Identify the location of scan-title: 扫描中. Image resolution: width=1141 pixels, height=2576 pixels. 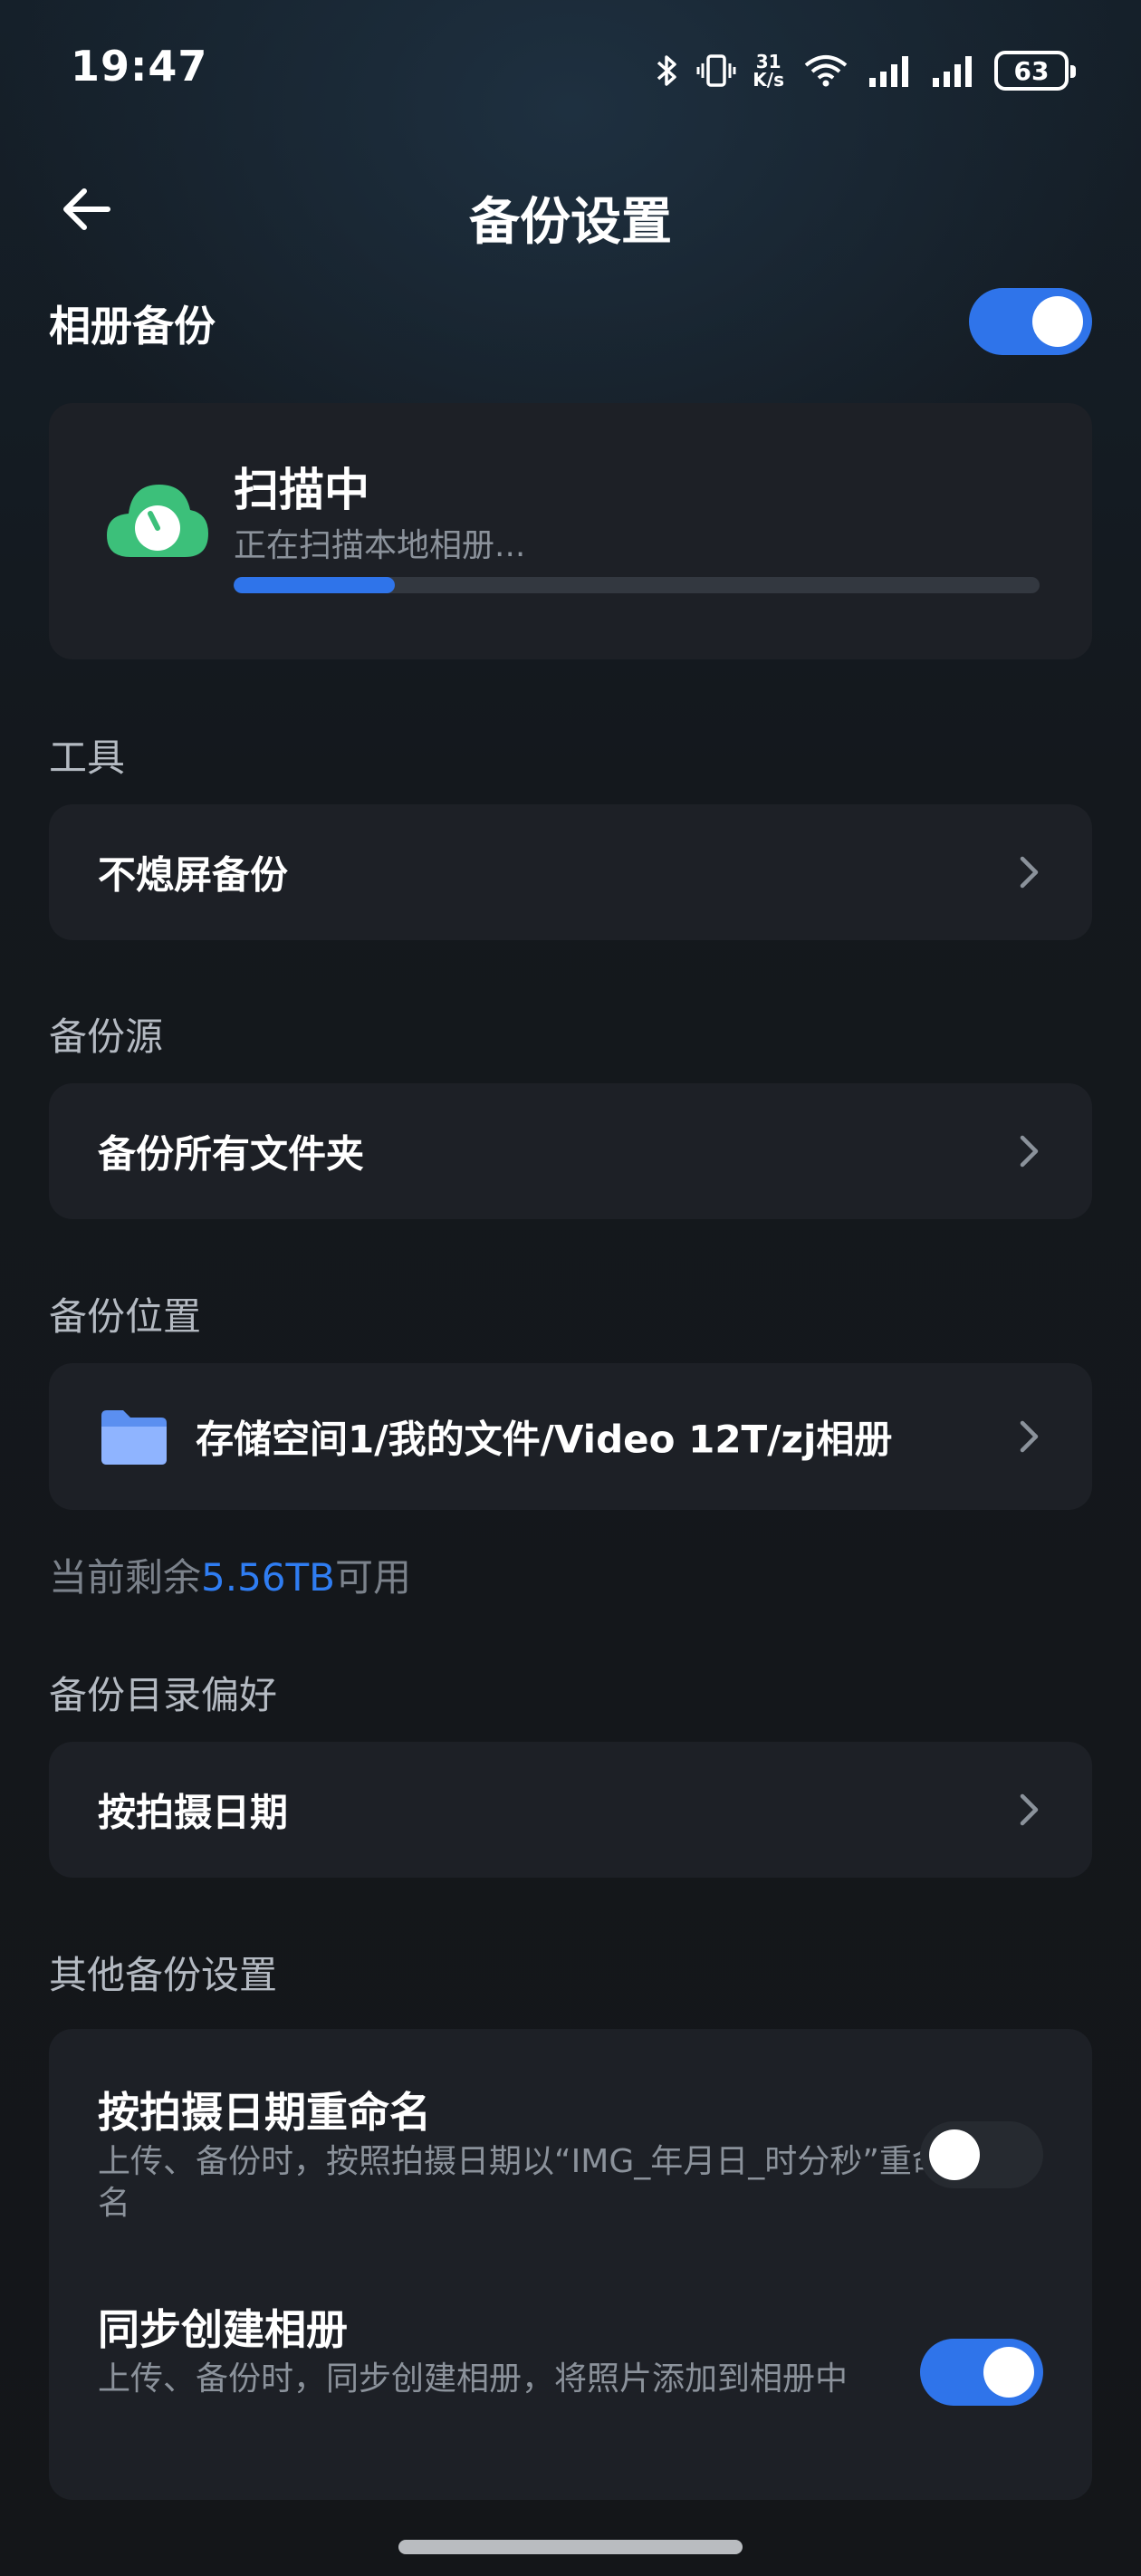
(301, 490).